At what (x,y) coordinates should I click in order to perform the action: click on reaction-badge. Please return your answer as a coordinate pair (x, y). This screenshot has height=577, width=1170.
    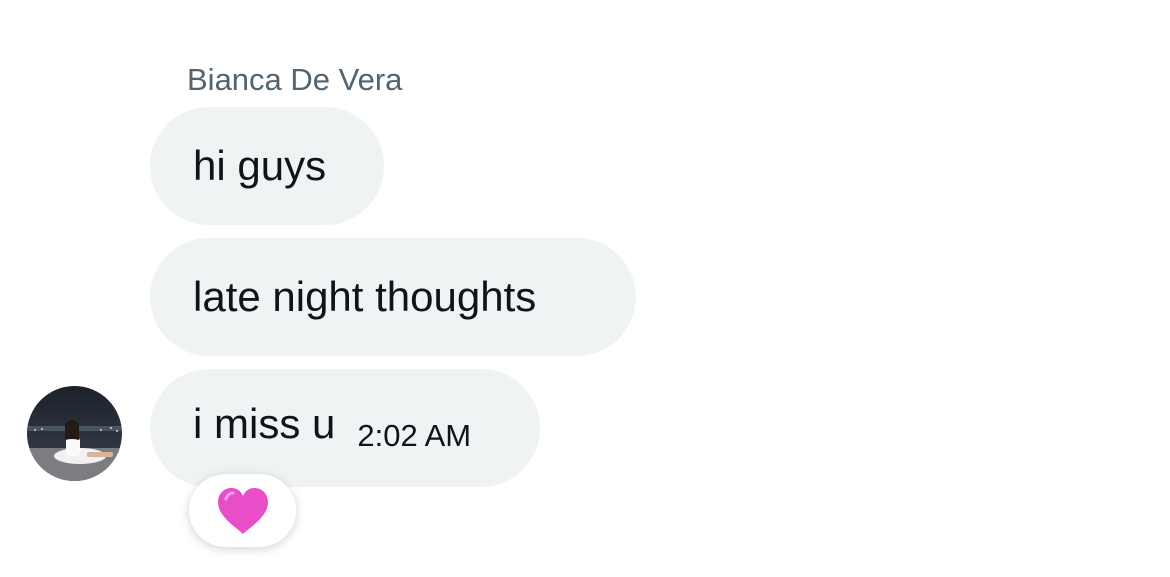
    Looking at the image, I should click on (242, 510).